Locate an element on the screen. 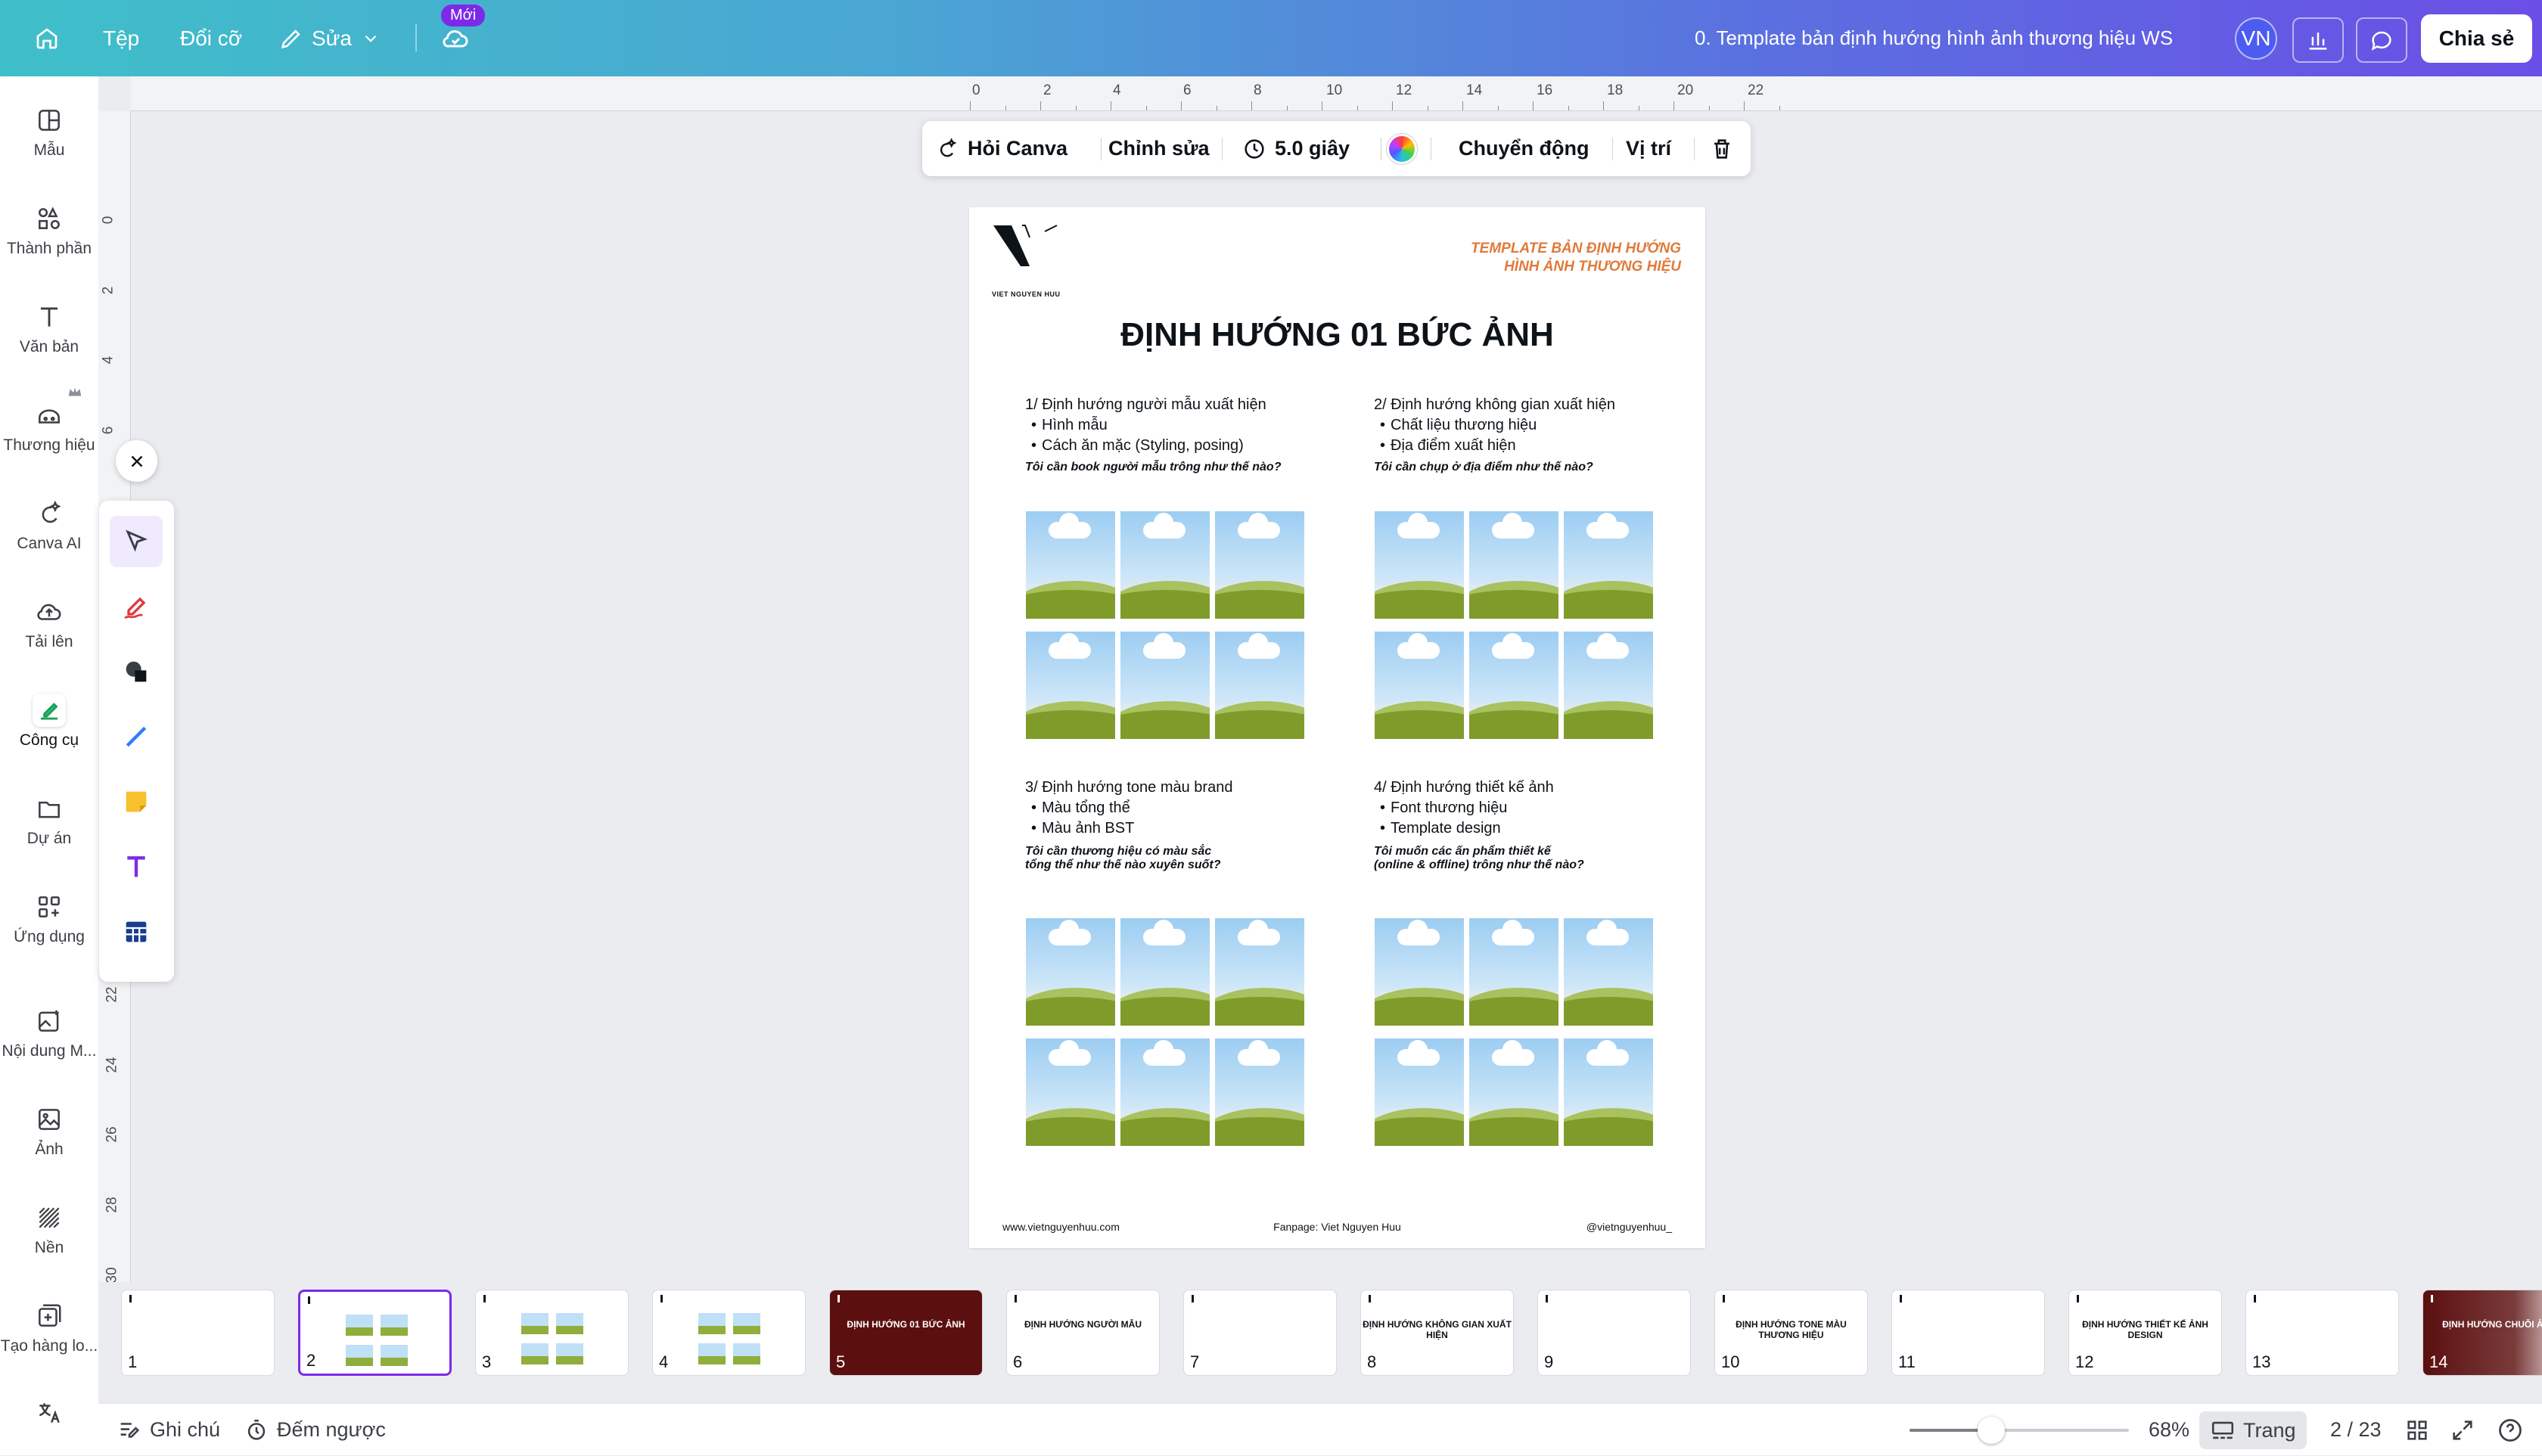 The width and height of the screenshot is (2542, 1456). page-thumbnail: 11 is located at coordinates (1968, 1333).